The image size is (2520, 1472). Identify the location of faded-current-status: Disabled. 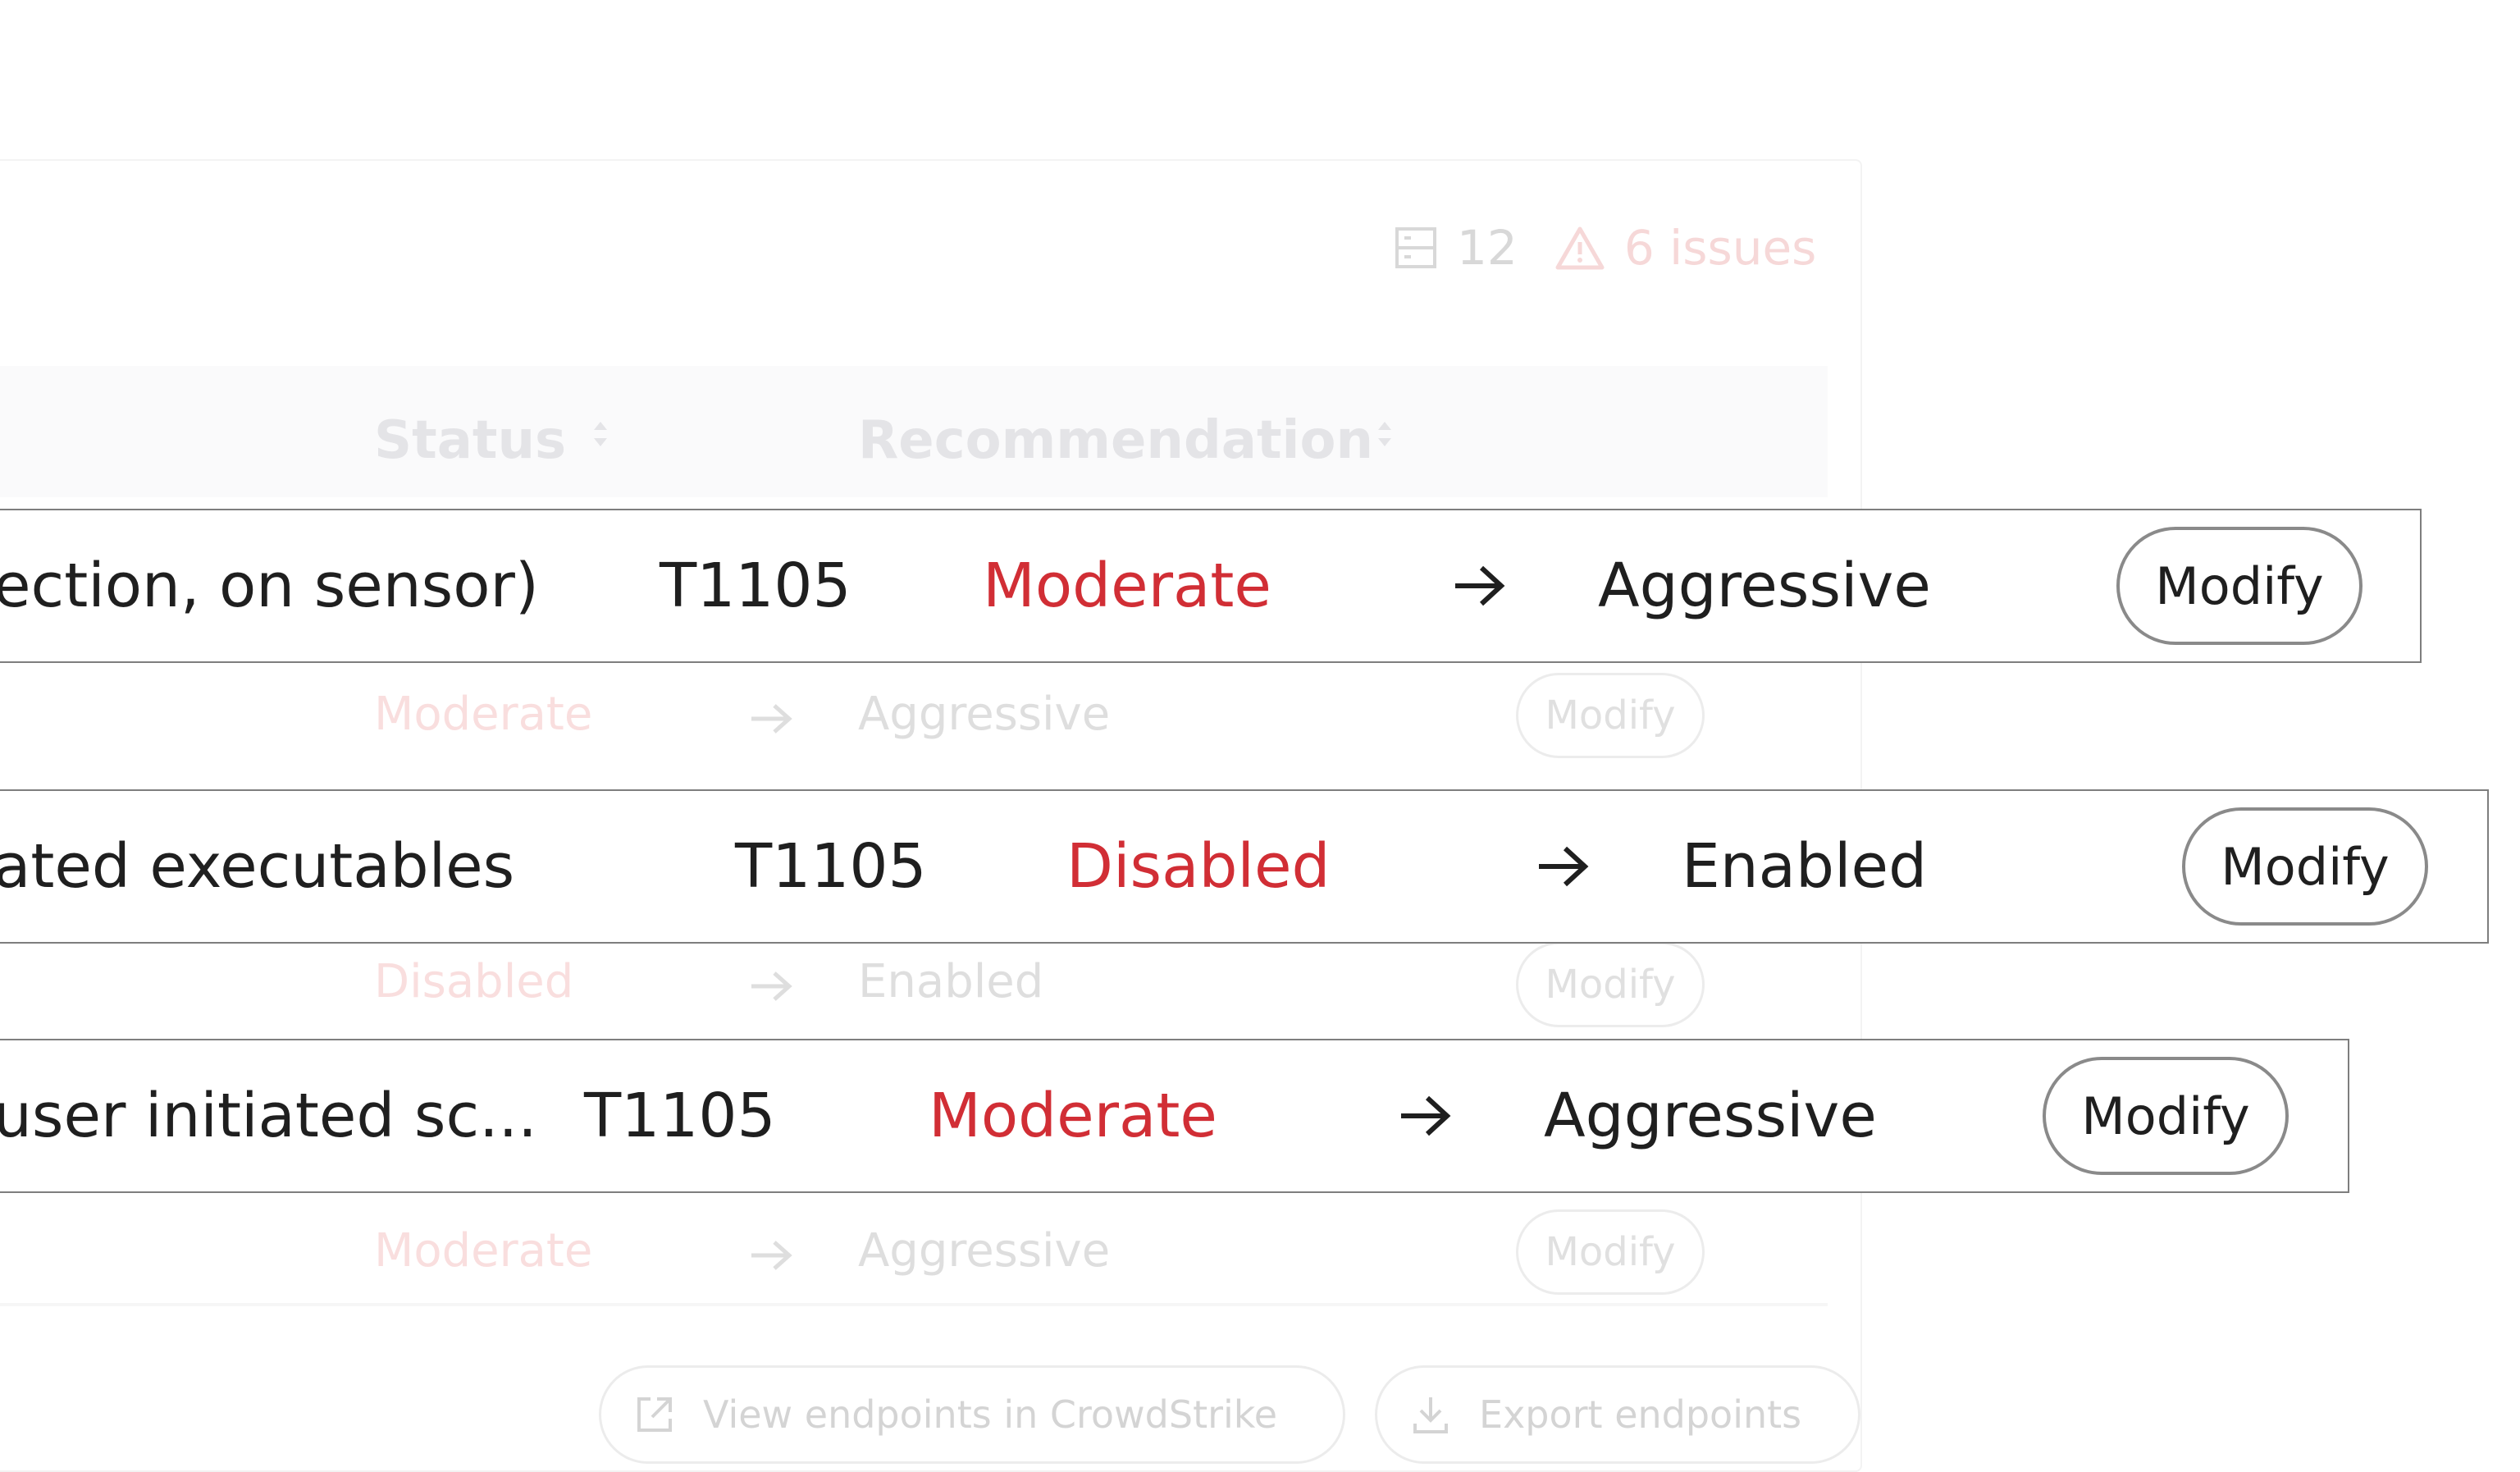
(474, 981).